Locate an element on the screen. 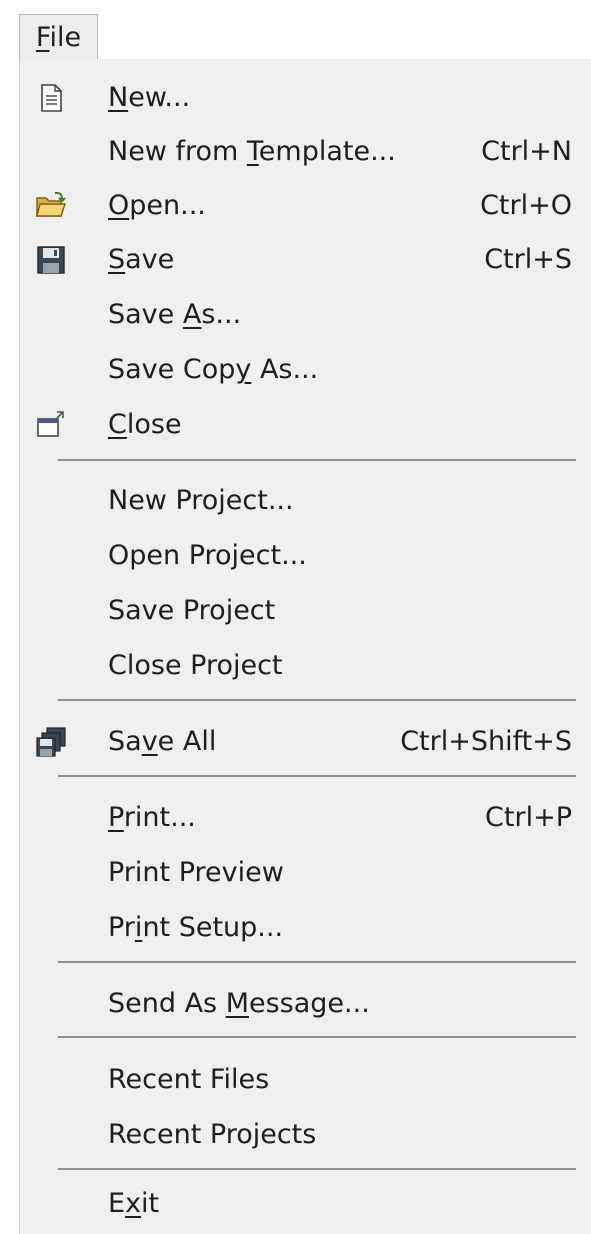 The width and height of the screenshot is (591, 1234). floppy-disk-icon is located at coordinates (51, 260).